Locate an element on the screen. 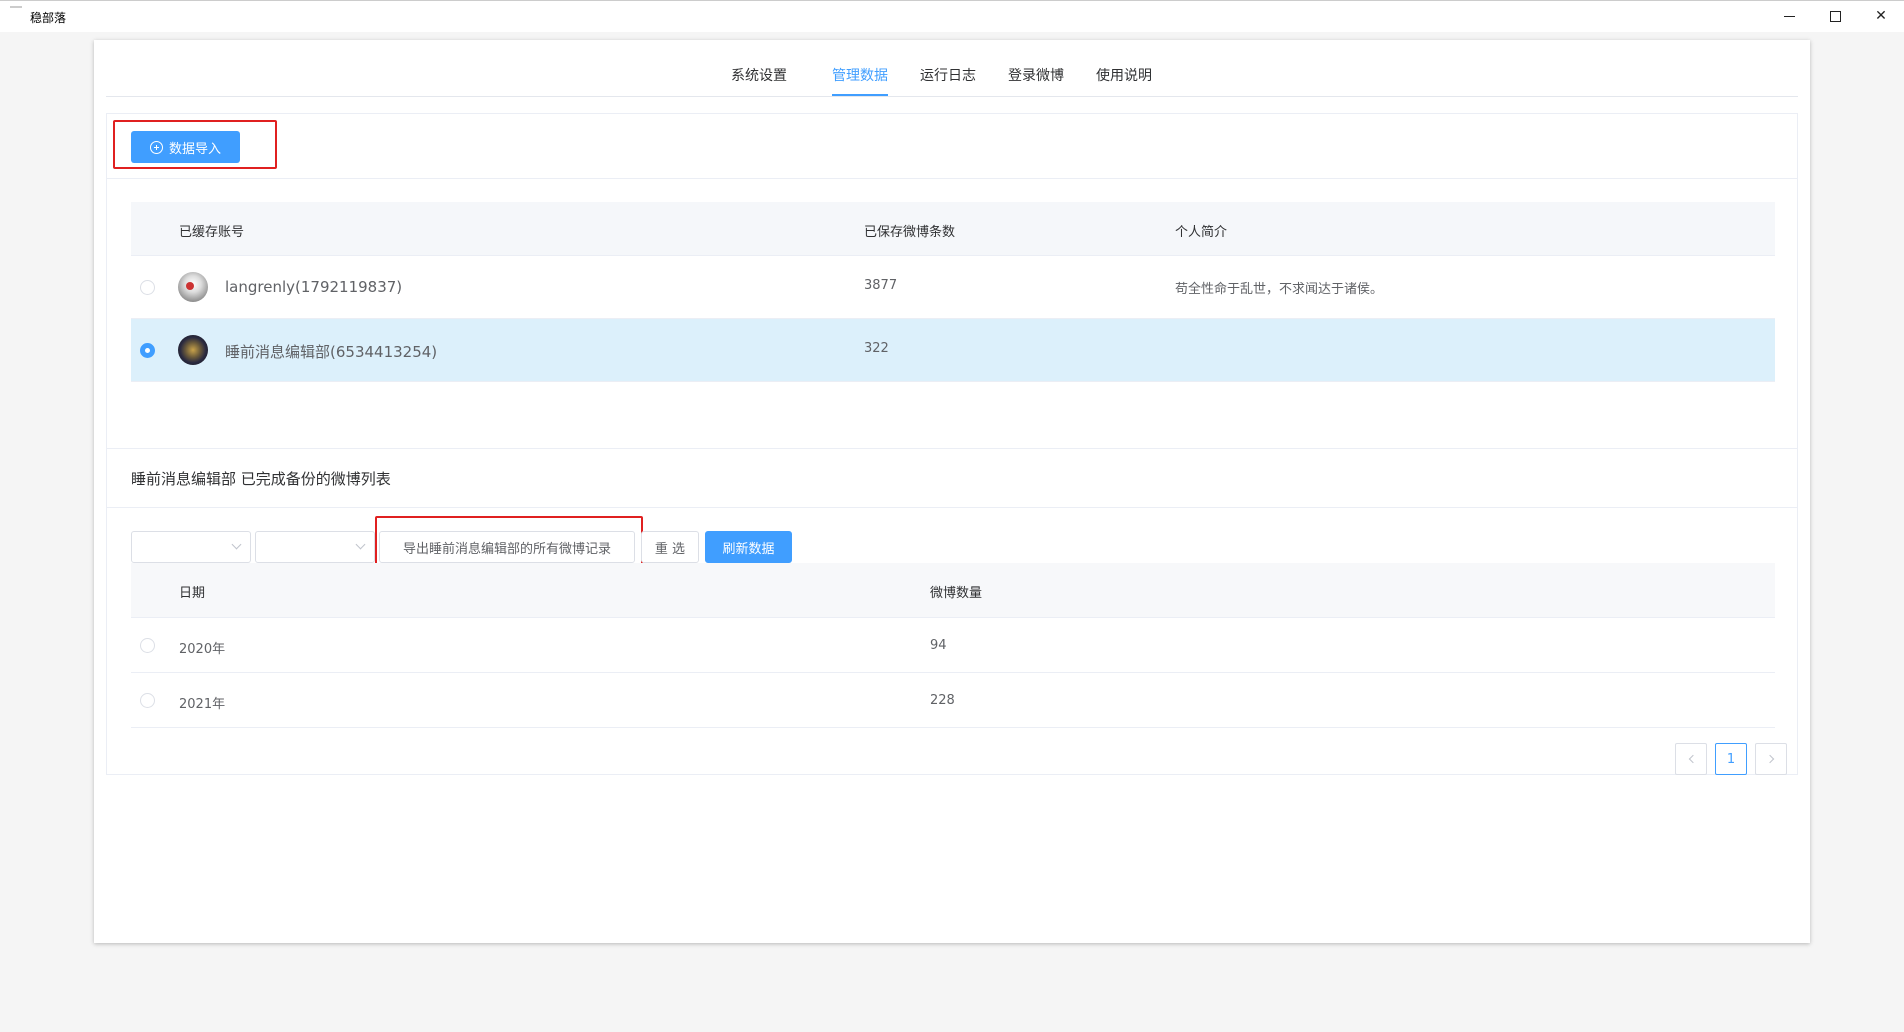  minimize-icon is located at coordinates (1789, 16).